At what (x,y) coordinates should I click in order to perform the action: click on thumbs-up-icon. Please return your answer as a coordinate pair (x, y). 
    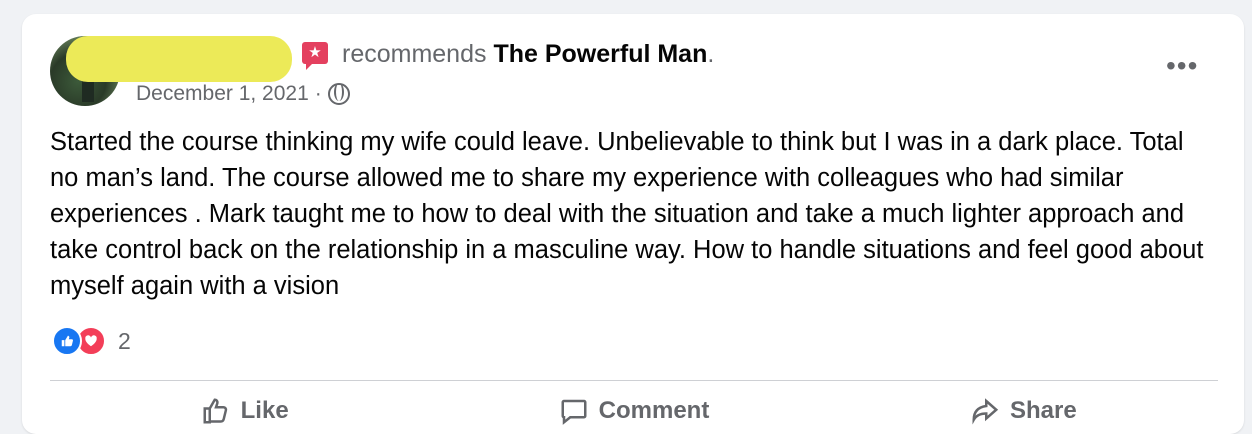
    Looking at the image, I should click on (215, 411).